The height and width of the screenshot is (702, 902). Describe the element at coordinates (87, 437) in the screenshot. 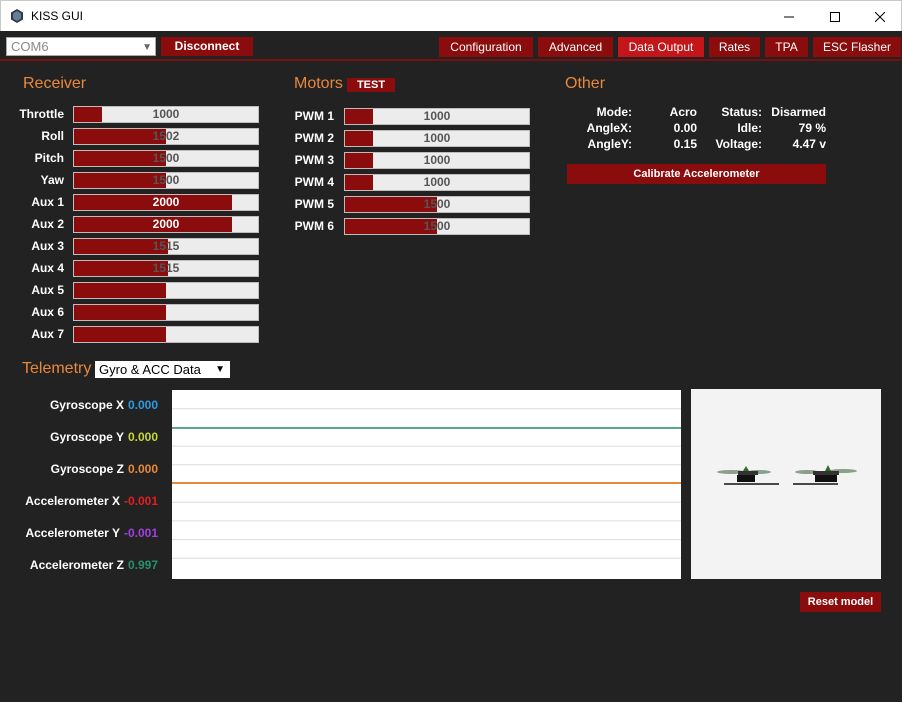

I see `telemetry-series-label: Gyroscope Y` at that location.